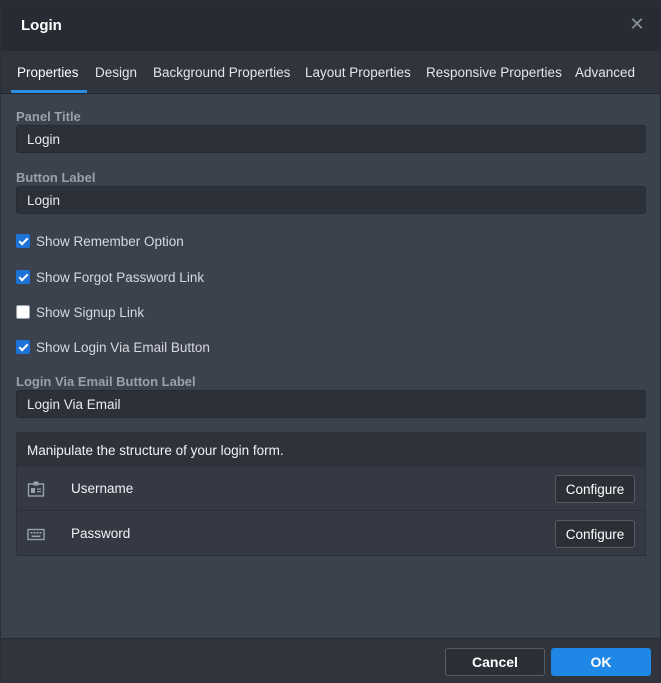  I want to click on checkbox-unchecked-icon, so click(23, 312).